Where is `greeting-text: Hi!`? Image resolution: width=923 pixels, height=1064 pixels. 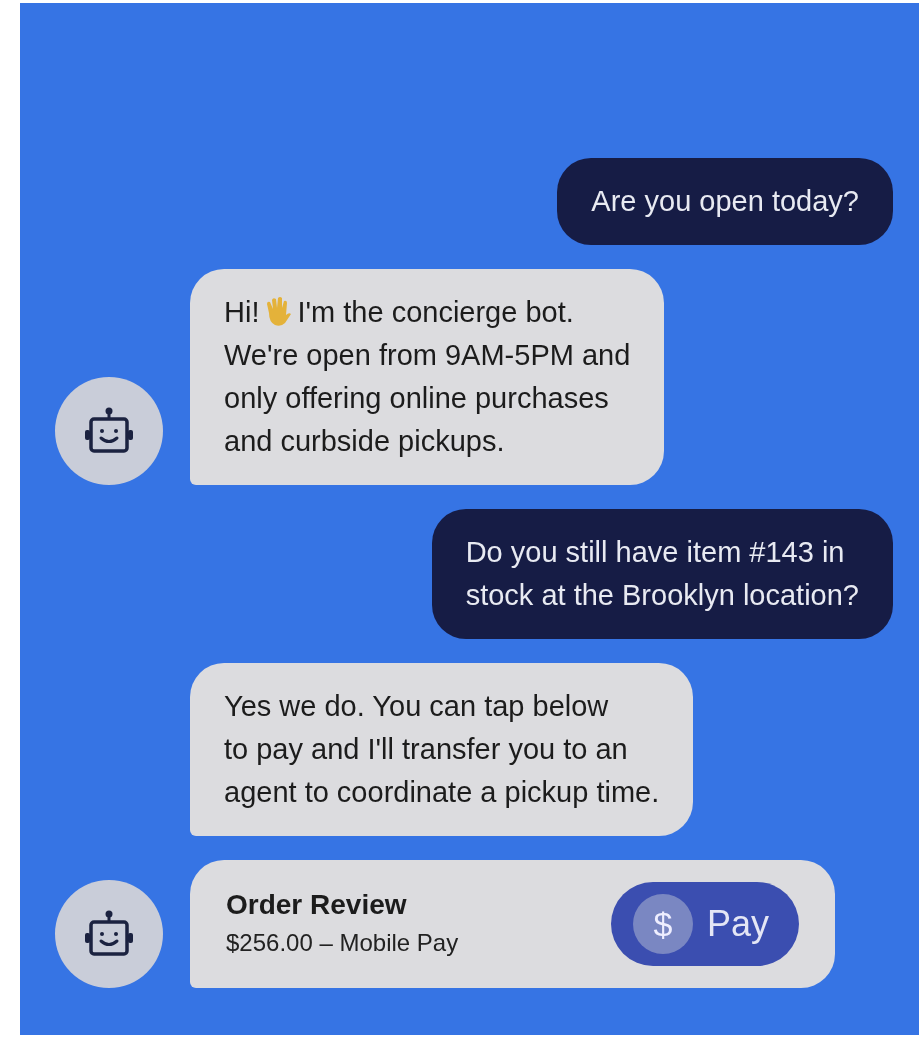
greeting-text: Hi! is located at coordinates (242, 312).